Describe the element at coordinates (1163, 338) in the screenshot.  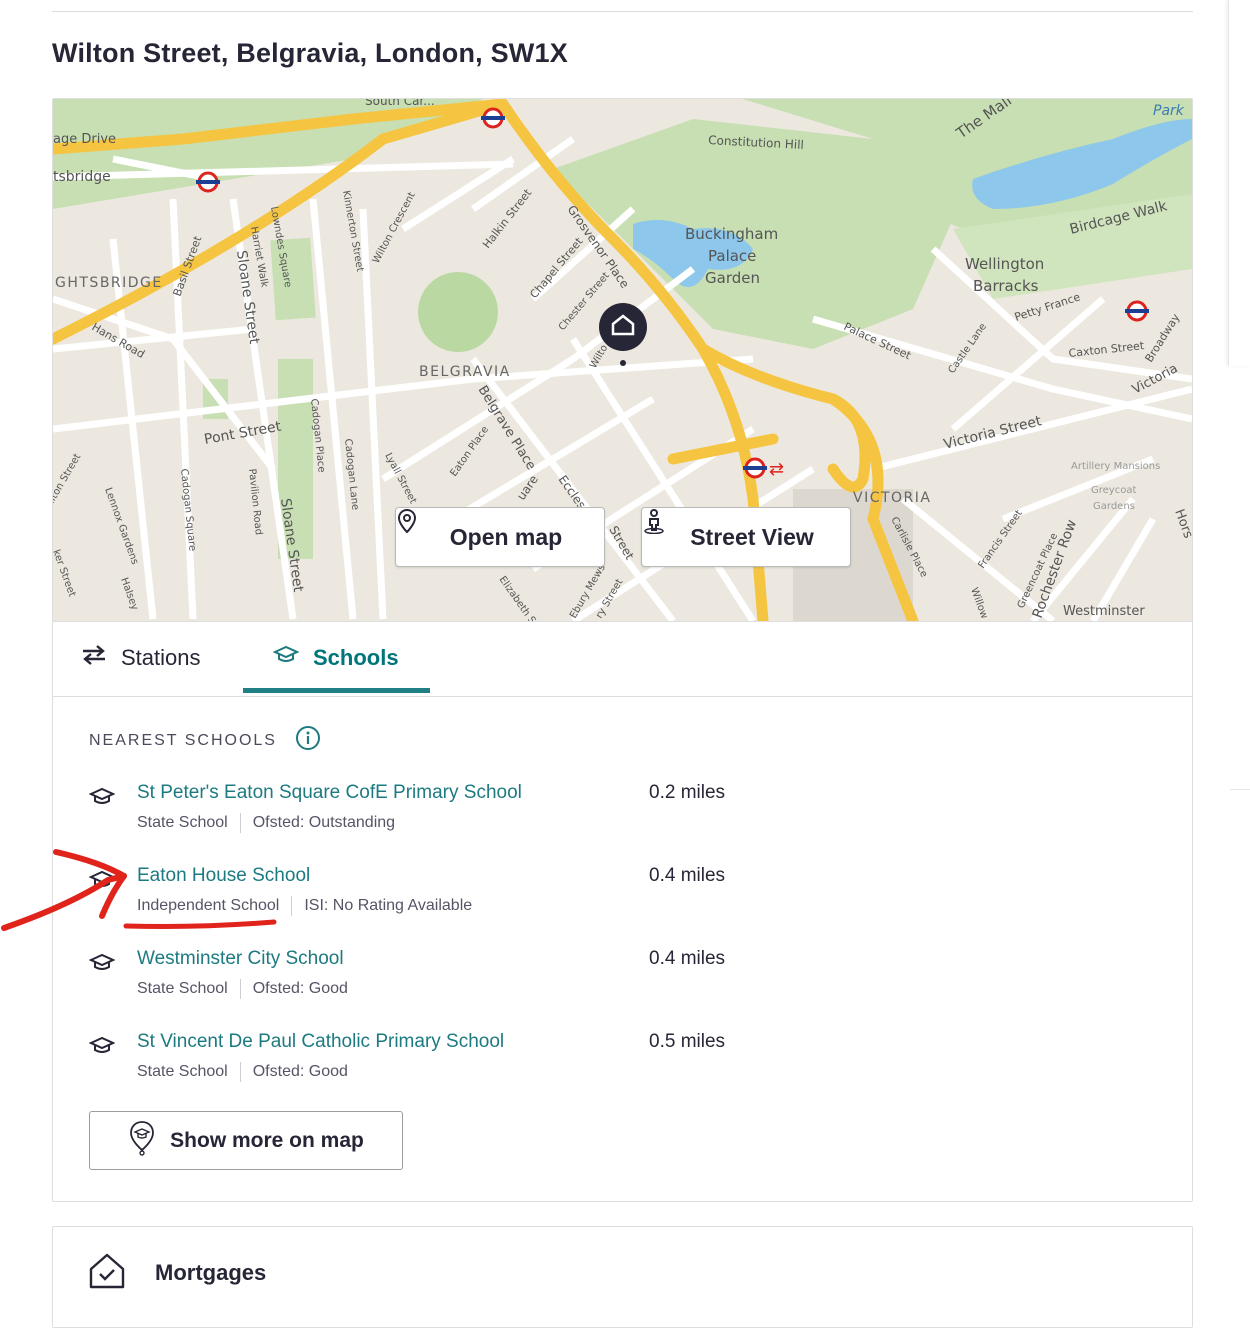
I see `map-label: Broadway` at that location.